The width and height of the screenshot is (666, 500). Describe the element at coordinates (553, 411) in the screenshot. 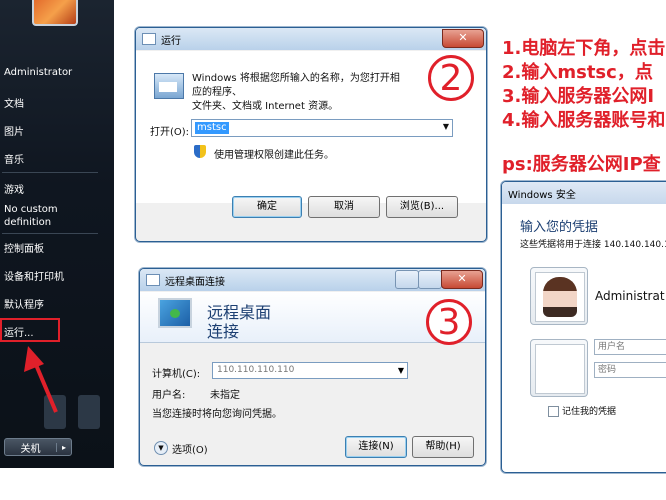

I see `remember-checkbox` at that location.